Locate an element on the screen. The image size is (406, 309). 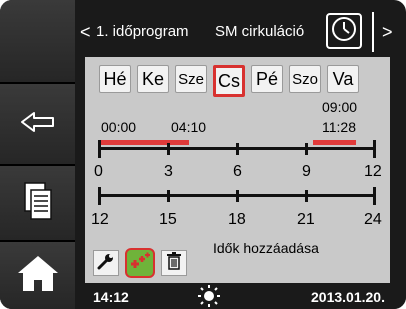
trash-icon is located at coordinates (174, 263).